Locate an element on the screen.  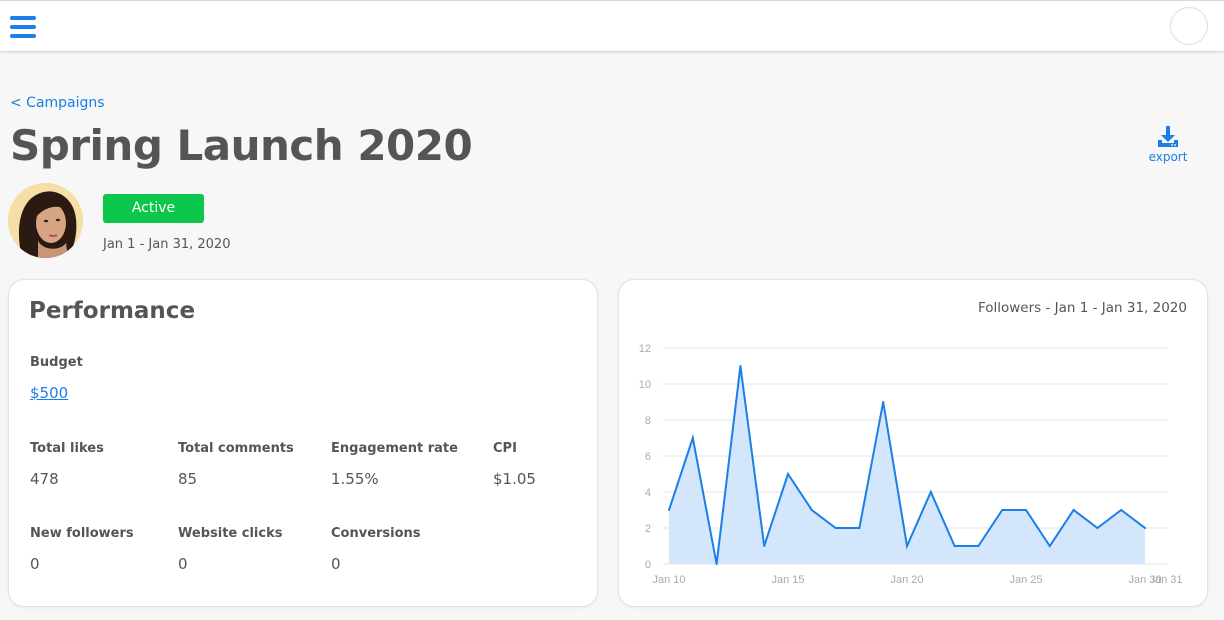
x-tick-label: Jan 31 is located at coordinates (1165, 580).